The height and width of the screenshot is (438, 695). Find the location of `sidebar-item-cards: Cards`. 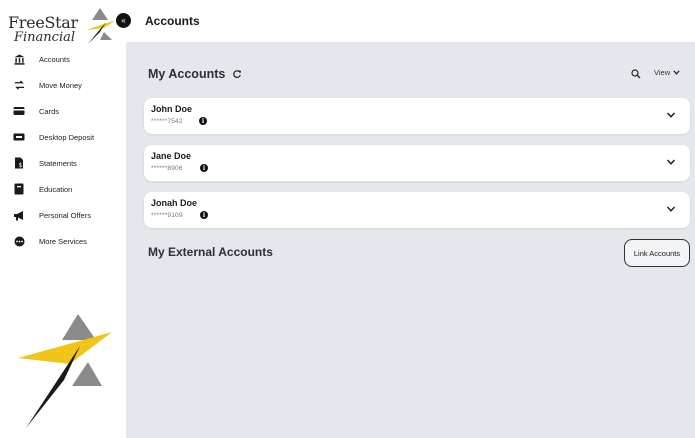

sidebar-item-cards: Cards is located at coordinates (63, 111).